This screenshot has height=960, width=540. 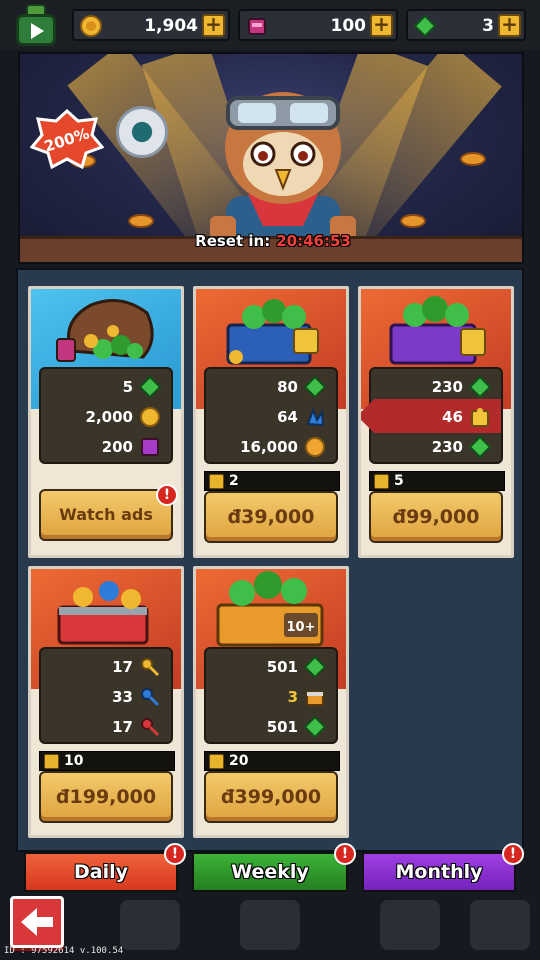 What do you see at coordinates (127, 387) in the screenshot?
I see `reward-amount: 5` at bounding box center [127, 387].